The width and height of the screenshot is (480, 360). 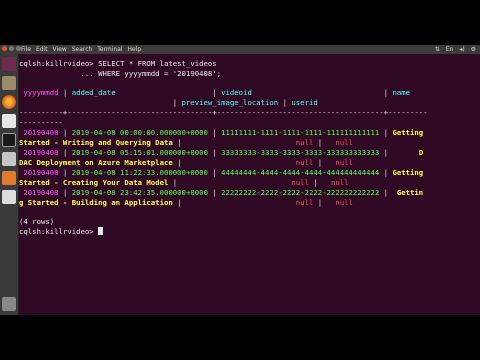 I want to click on cell-added-date: 2019-04-08 05:15:01.000000+0000, so click(x=139, y=152).